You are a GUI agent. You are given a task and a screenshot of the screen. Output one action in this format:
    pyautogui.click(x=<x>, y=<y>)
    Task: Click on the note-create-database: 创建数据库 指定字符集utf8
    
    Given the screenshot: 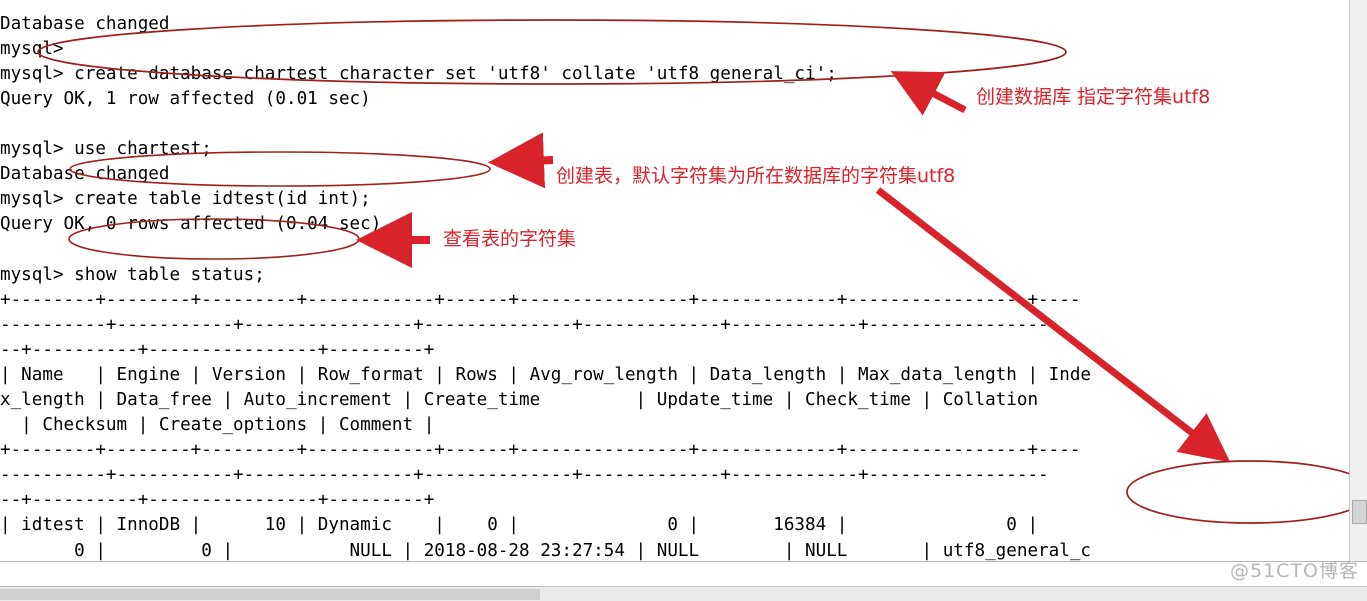 What is the action you would take?
    pyautogui.click(x=1093, y=97)
    